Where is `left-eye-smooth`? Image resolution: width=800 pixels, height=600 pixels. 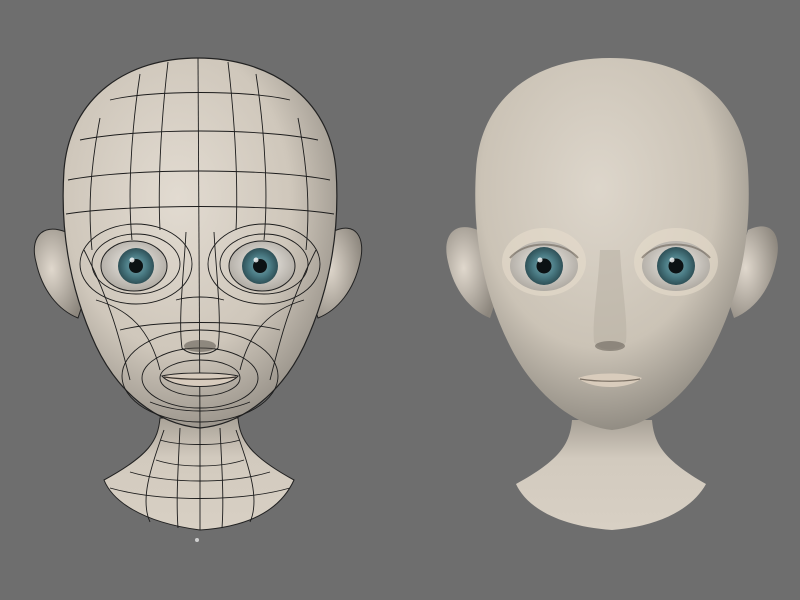
left-eye-smooth is located at coordinates (544, 266).